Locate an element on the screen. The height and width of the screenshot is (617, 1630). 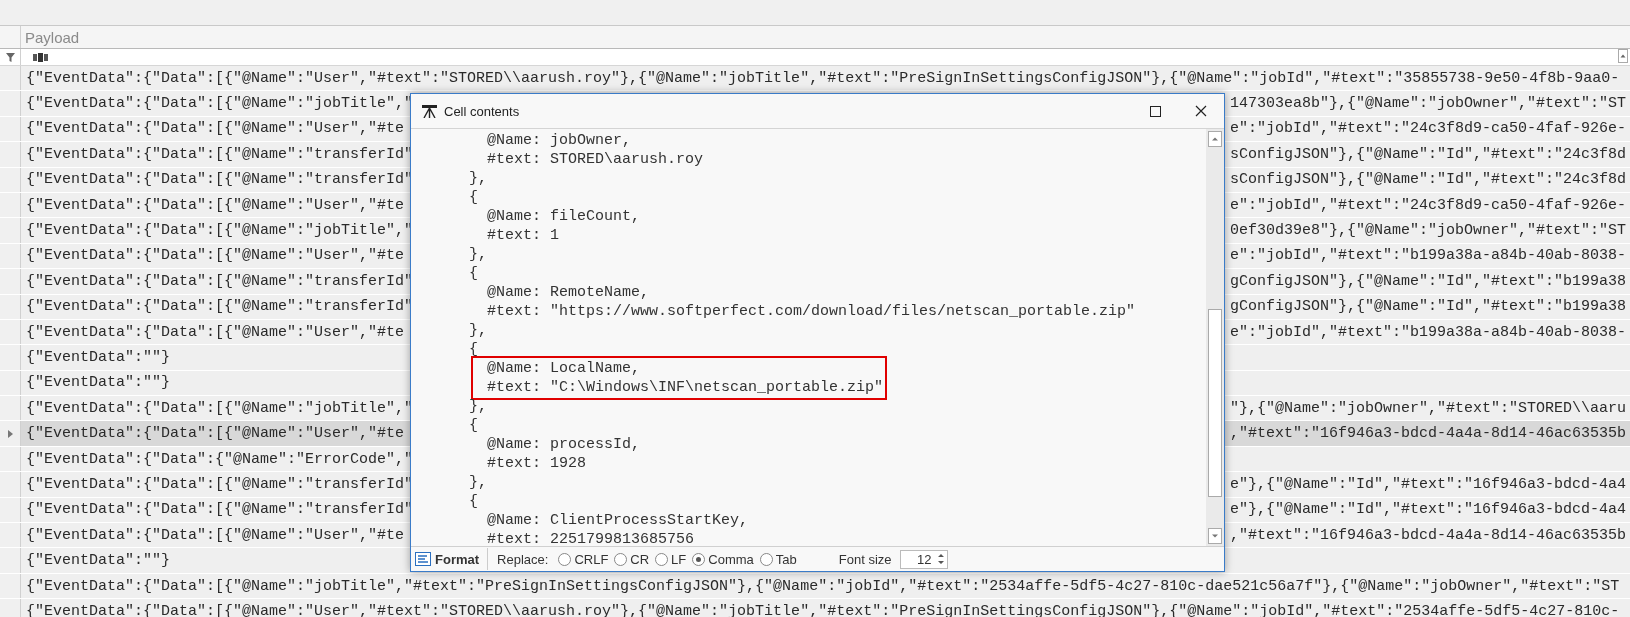
code-line: @Name: jobOwner, is located at coordinates (559, 140).